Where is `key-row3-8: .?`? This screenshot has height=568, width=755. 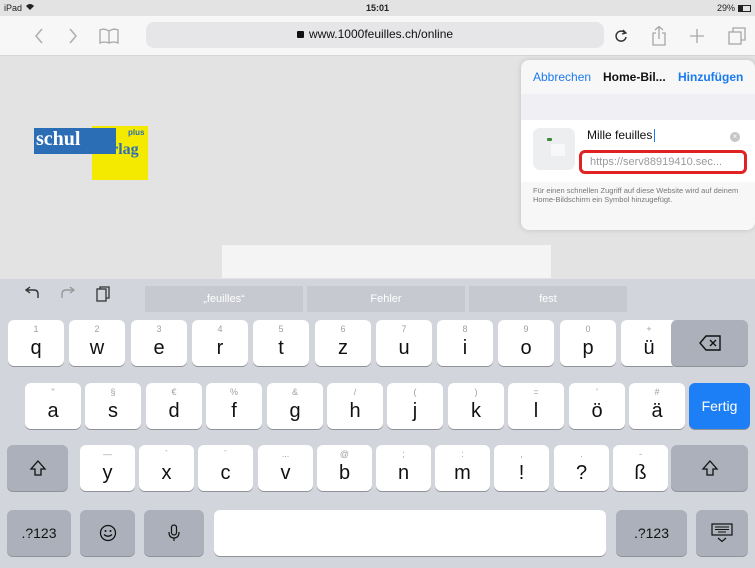 key-row3-8: .? is located at coordinates (581, 468).